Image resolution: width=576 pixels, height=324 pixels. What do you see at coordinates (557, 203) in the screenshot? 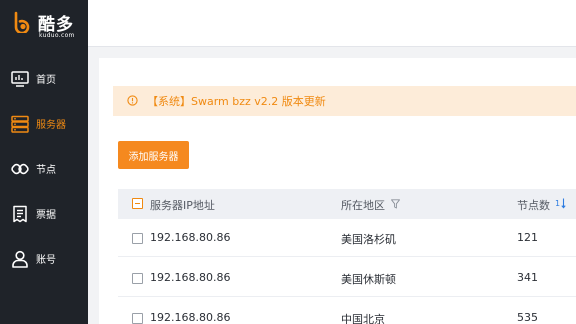
I see `svg-text: 1` at bounding box center [557, 203].